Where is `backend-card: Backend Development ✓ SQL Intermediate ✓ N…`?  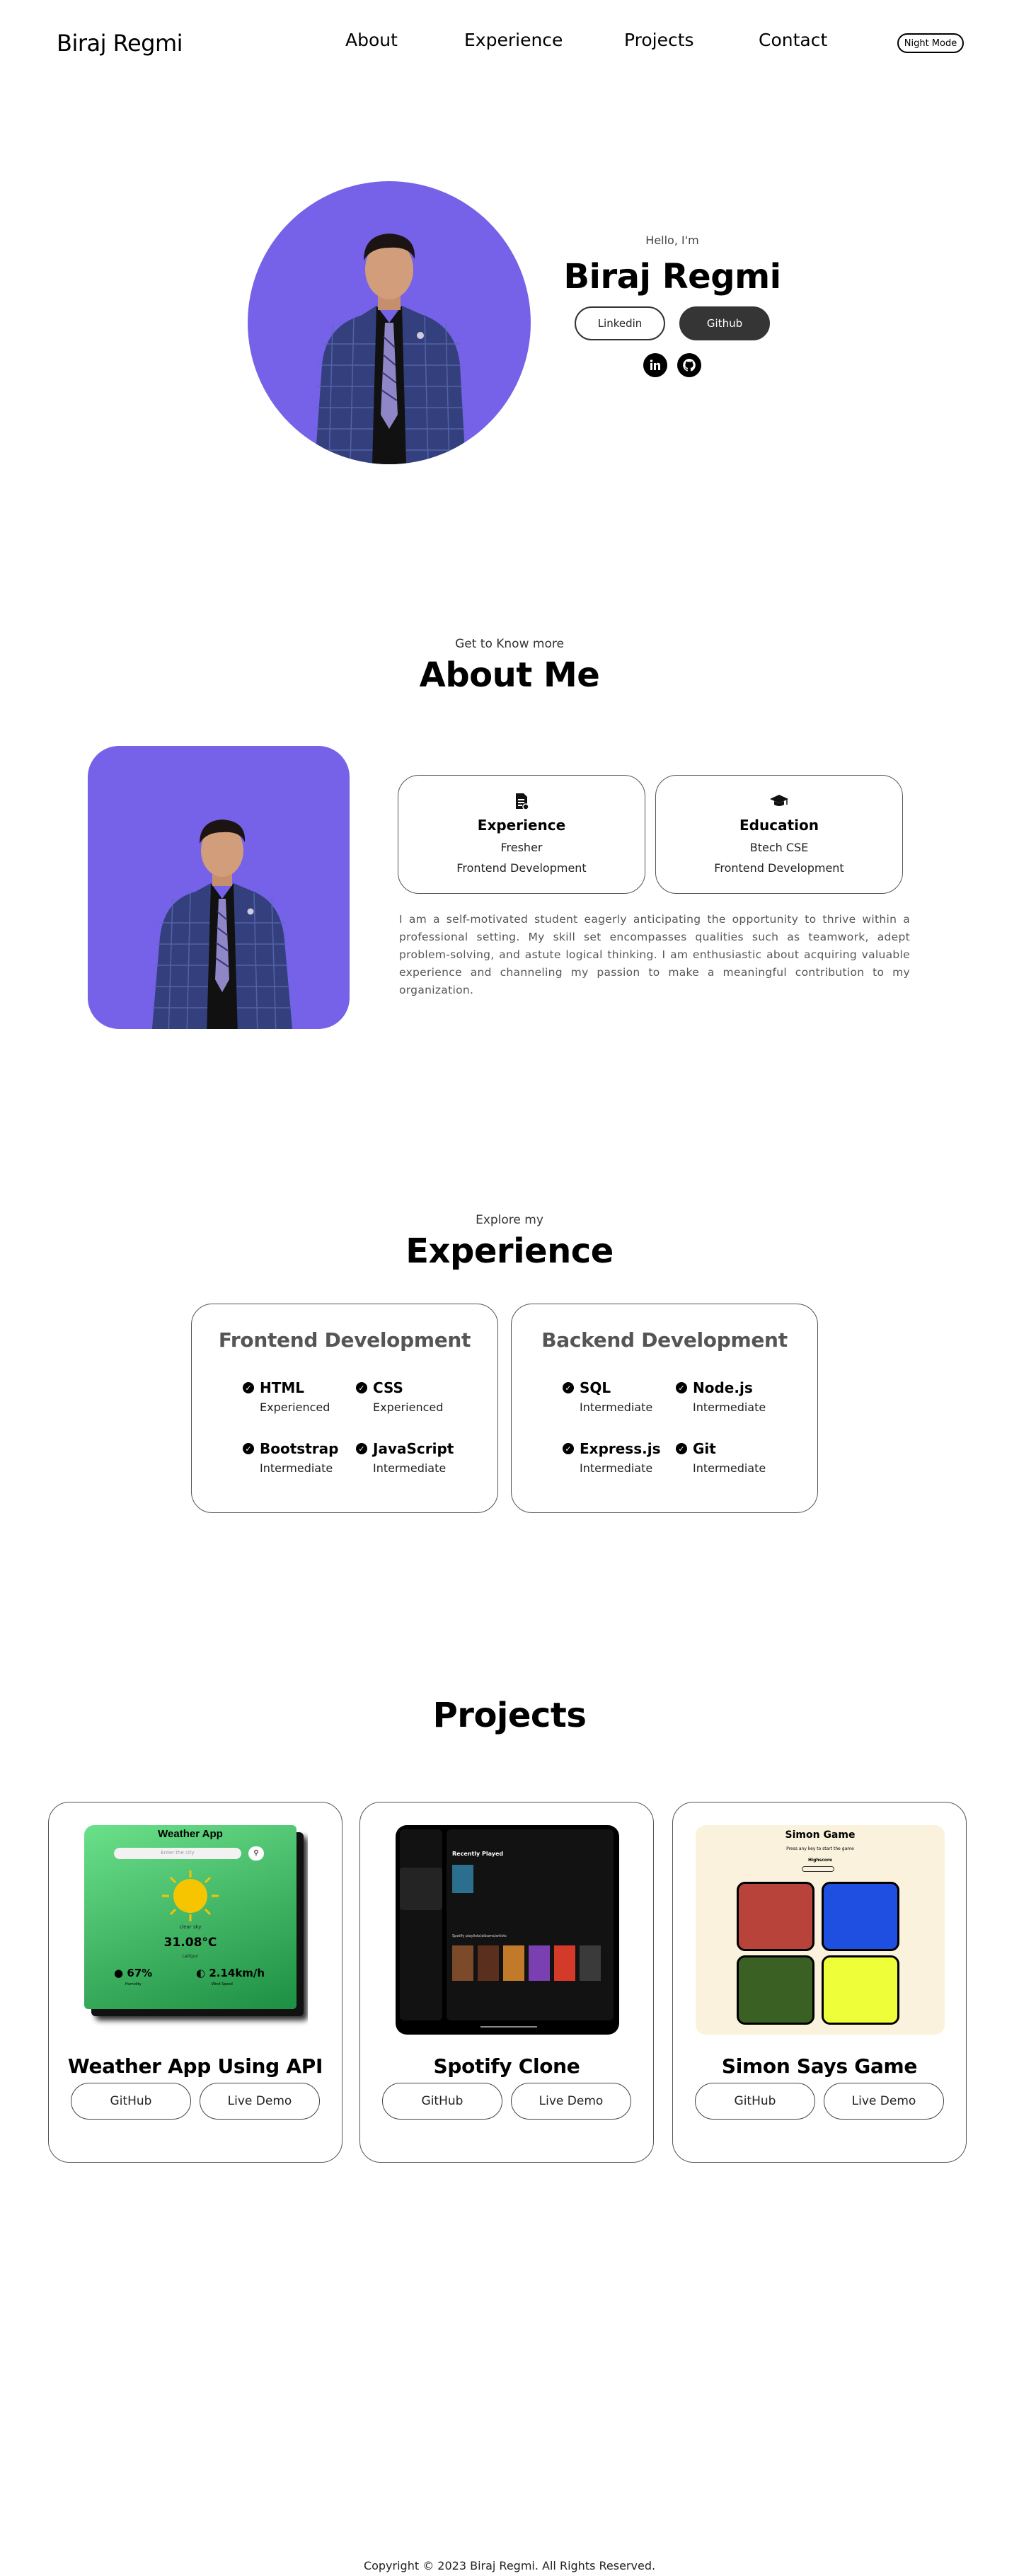 backend-card: Backend Development ✓ SQL Intermediate ✓ N… is located at coordinates (664, 1408).